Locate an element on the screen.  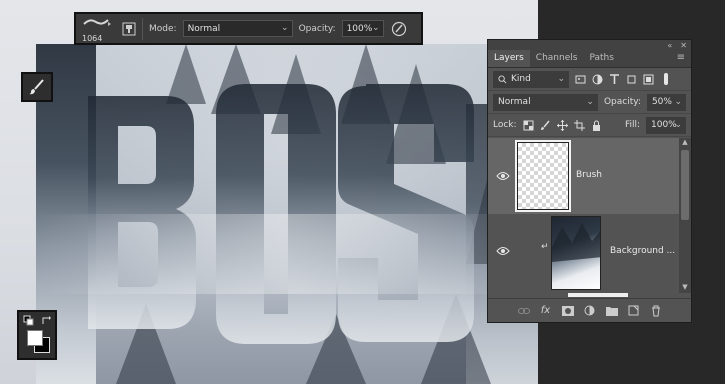
layers-scrollbar: ▲ ▼ is located at coordinates (685, 215).